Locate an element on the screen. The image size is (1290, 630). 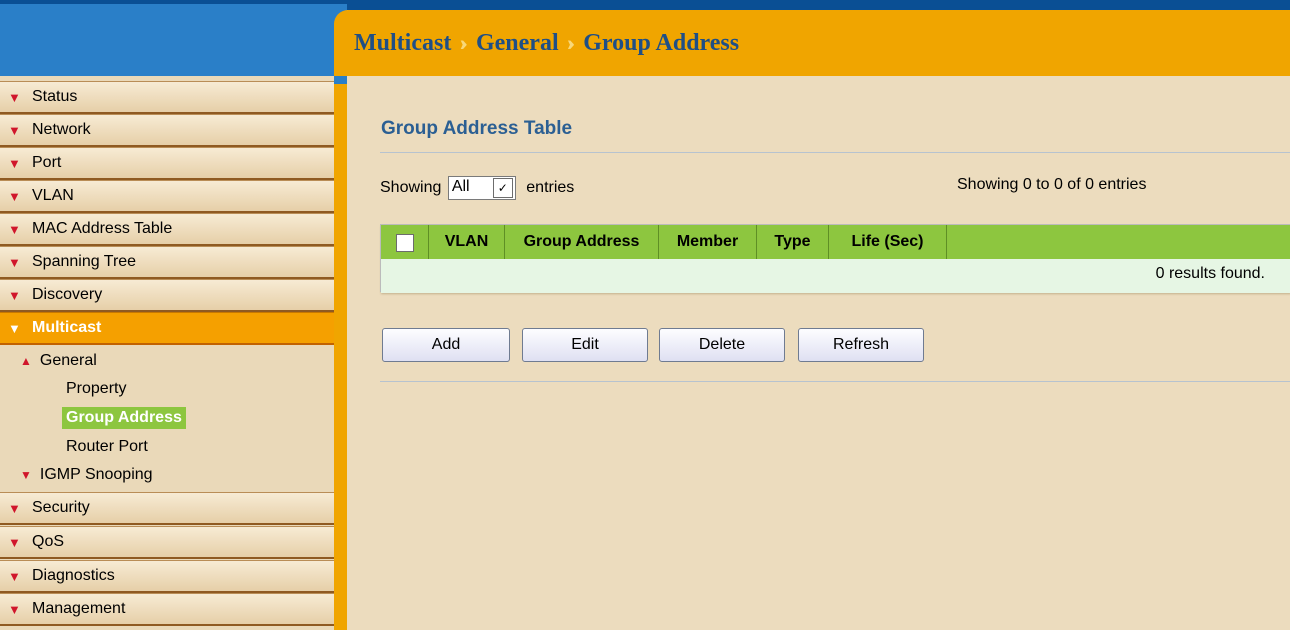
content-divider is located at coordinates (835, 381).